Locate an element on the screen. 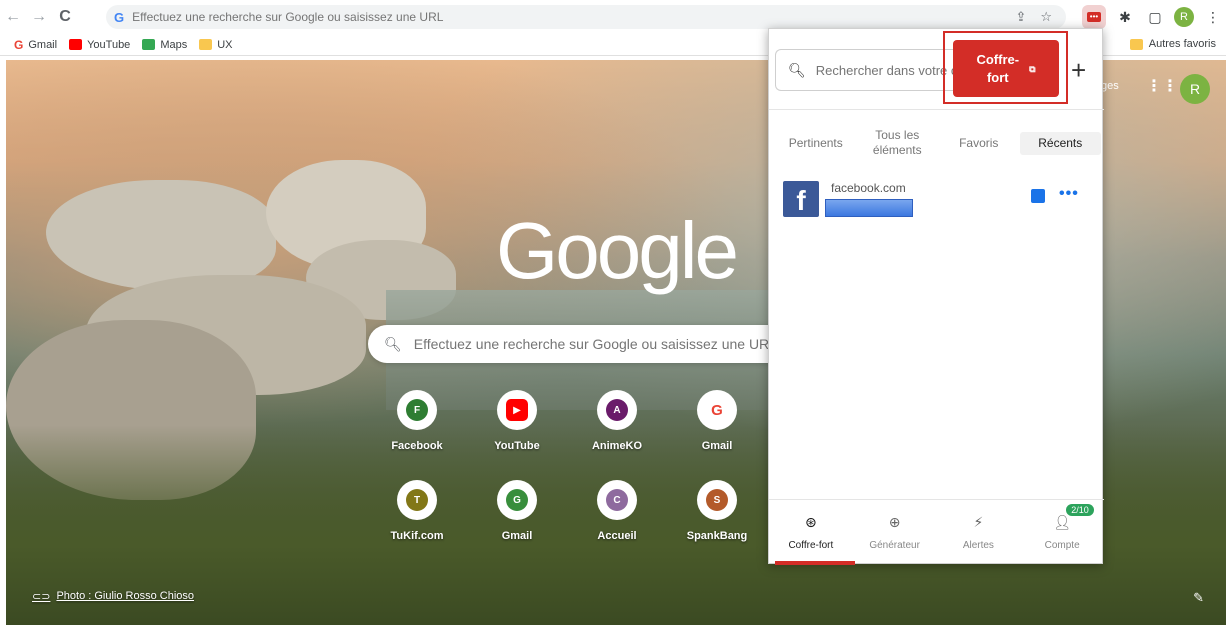  shortcut-tile: F Facebook is located at coordinates (417, 421).